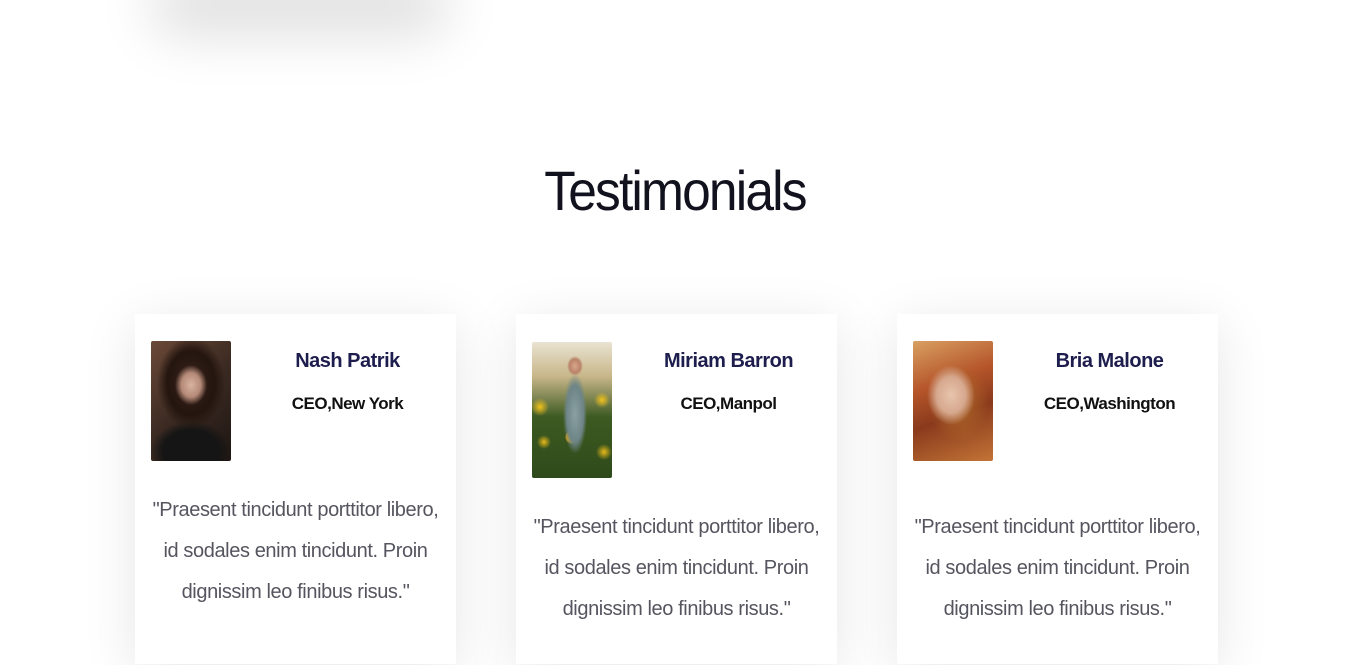 The width and height of the screenshot is (1350, 665). Describe the element at coordinates (1109, 361) in the screenshot. I see `person-name: Bria Malone` at that location.